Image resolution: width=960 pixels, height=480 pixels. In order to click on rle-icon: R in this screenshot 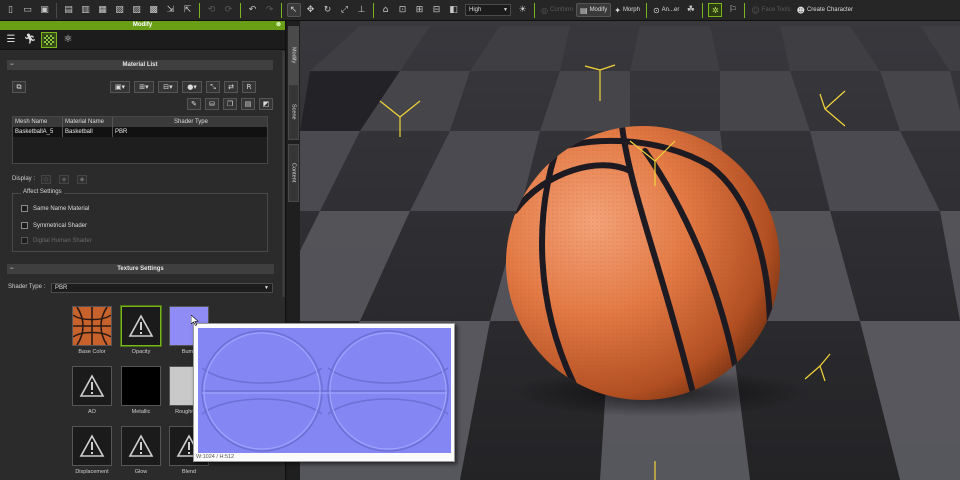, I will do `click(249, 87)`.